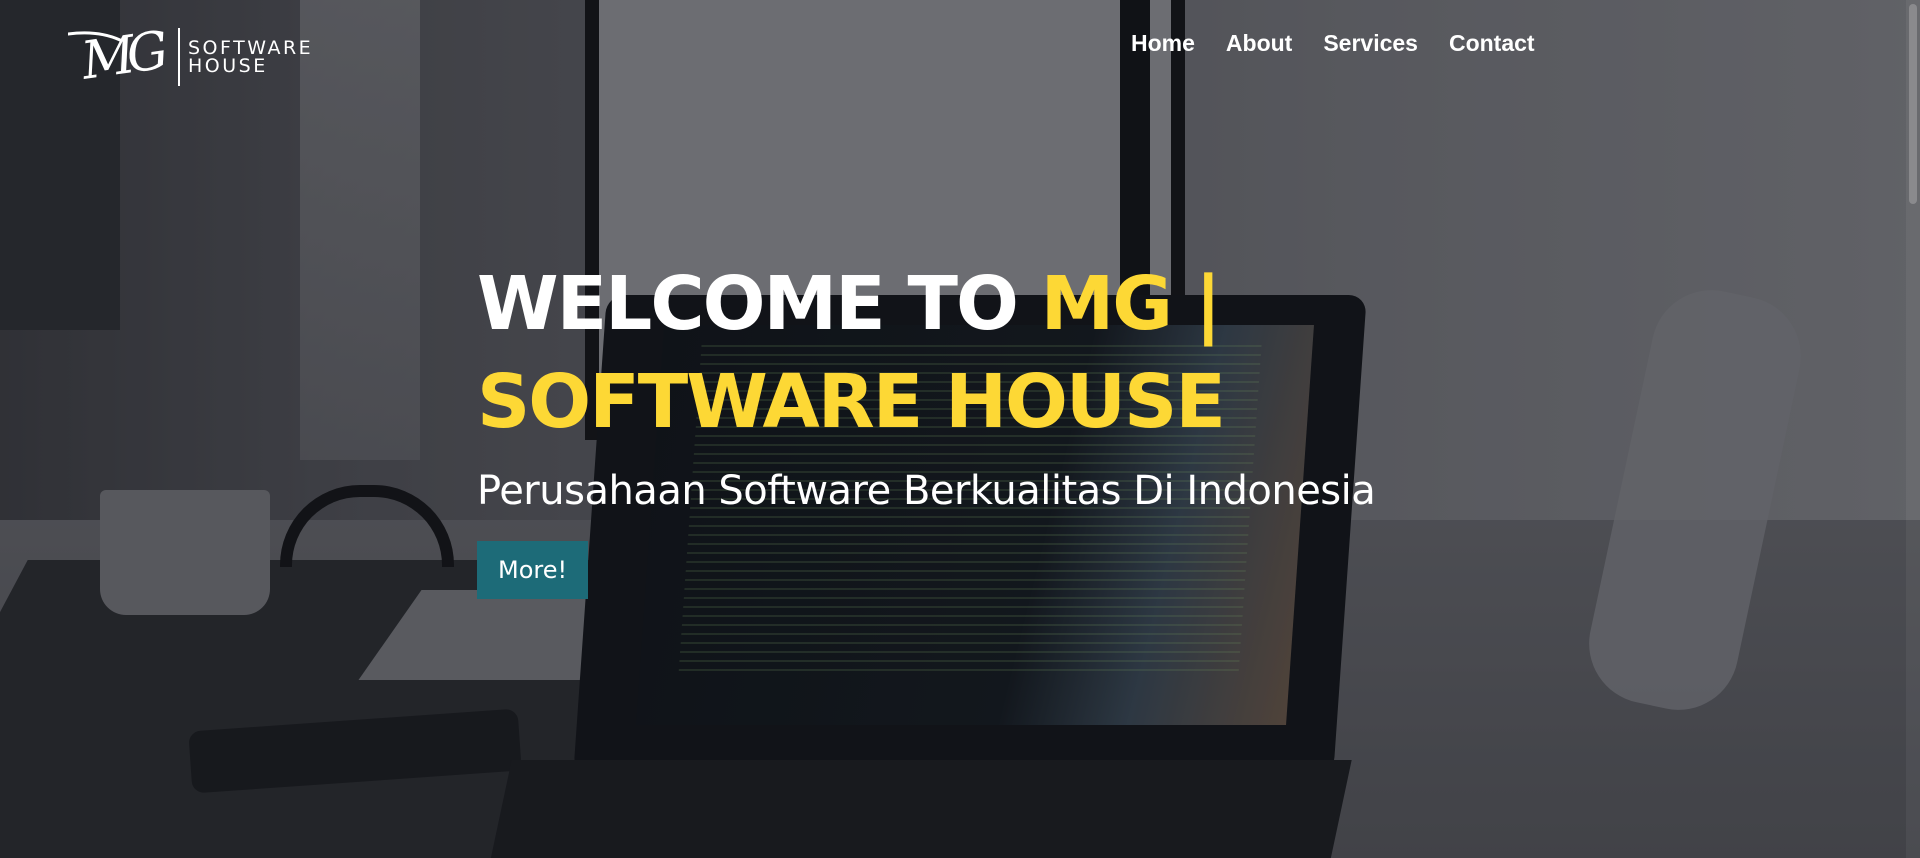 The width and height of the screenshot is (1920, 858). I want to click on logo-text: SOFTWARE HOUSE, so click(250, 58).